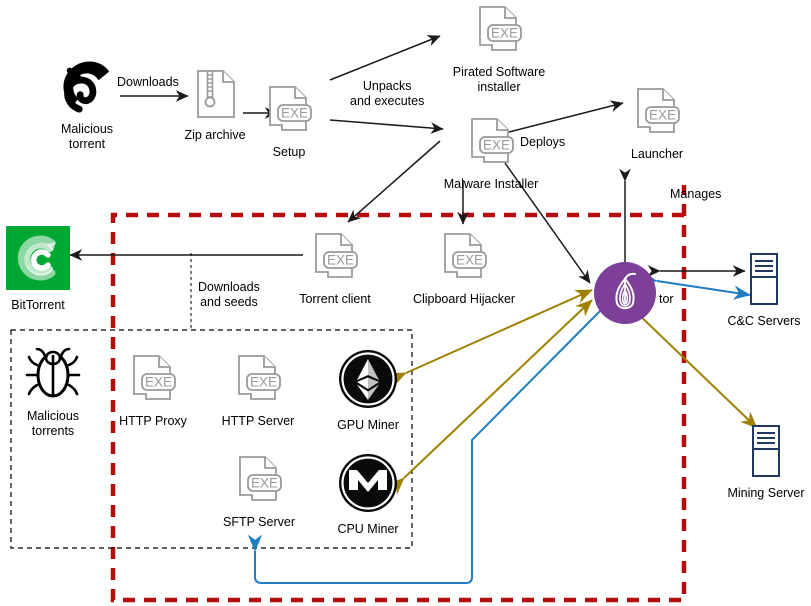 This screenshot has height=606, width=811. I want to click on node-clipboard-hijacker: EXE Clipboard Hijacker, so click(464, 269).